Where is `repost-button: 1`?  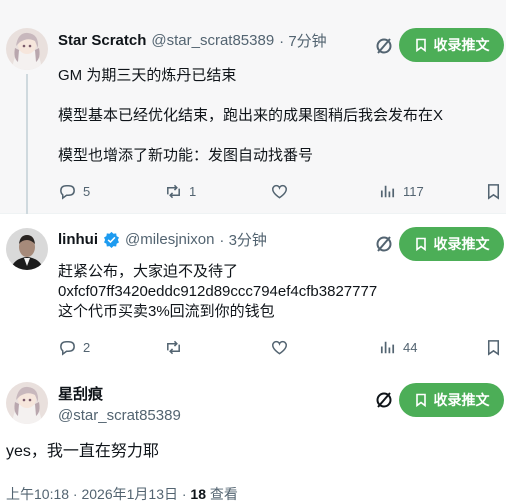
repost-button: 1 is located at coordinates (180, 191).